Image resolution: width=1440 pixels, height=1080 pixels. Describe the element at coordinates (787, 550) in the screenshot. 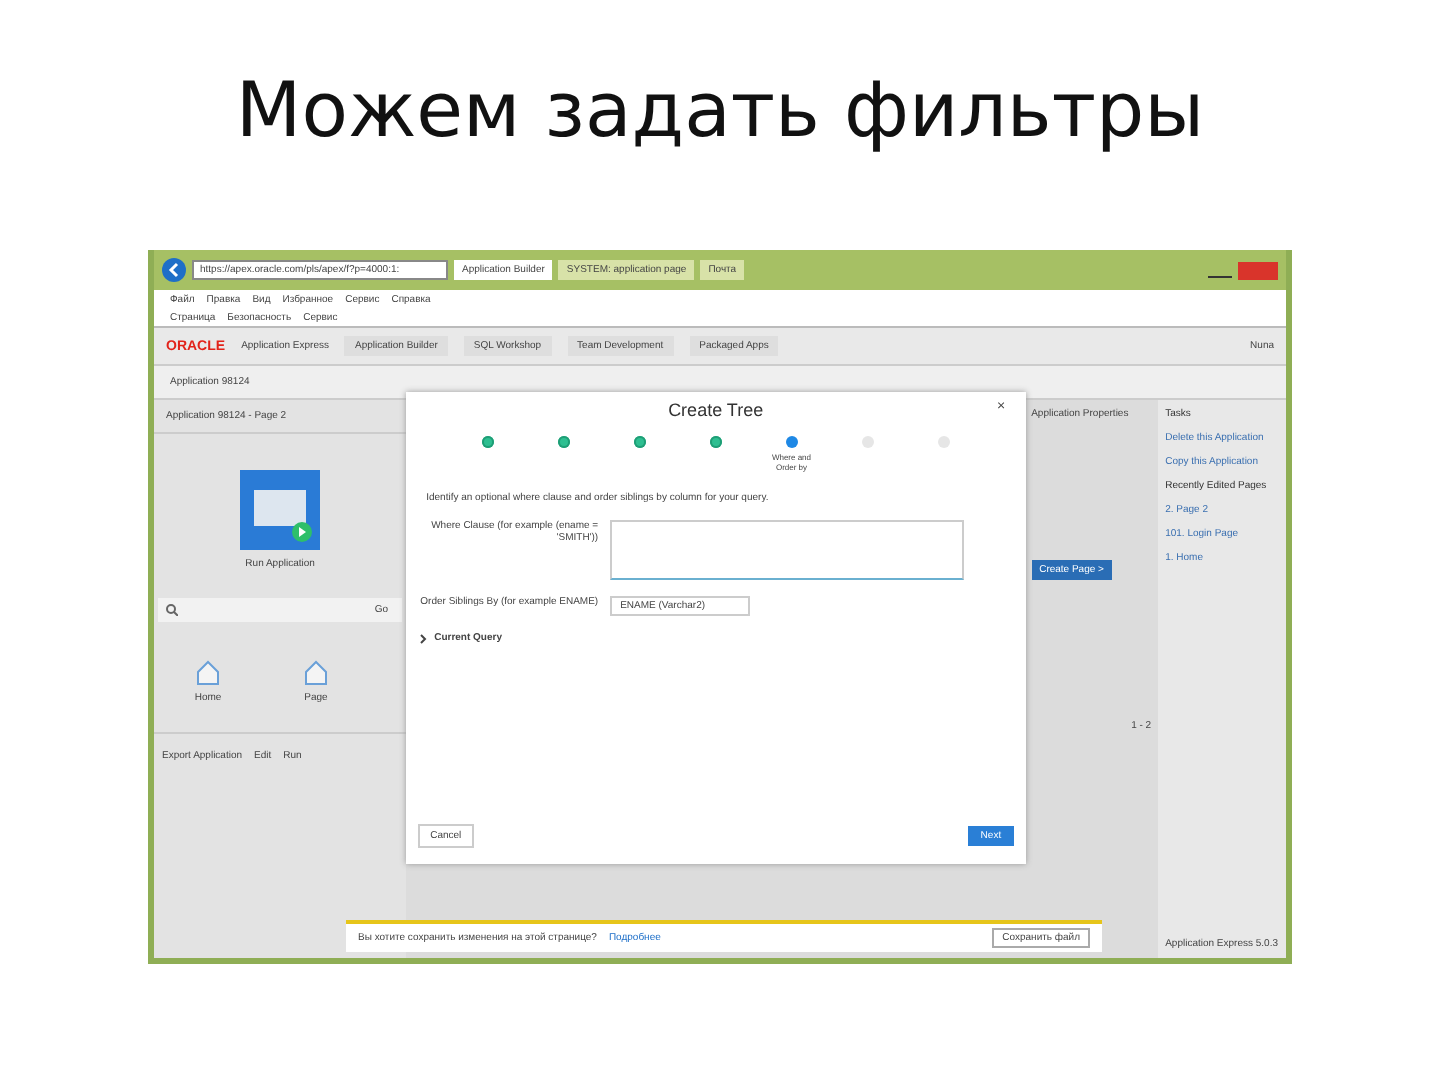

I see `where-clause-field` at that location.